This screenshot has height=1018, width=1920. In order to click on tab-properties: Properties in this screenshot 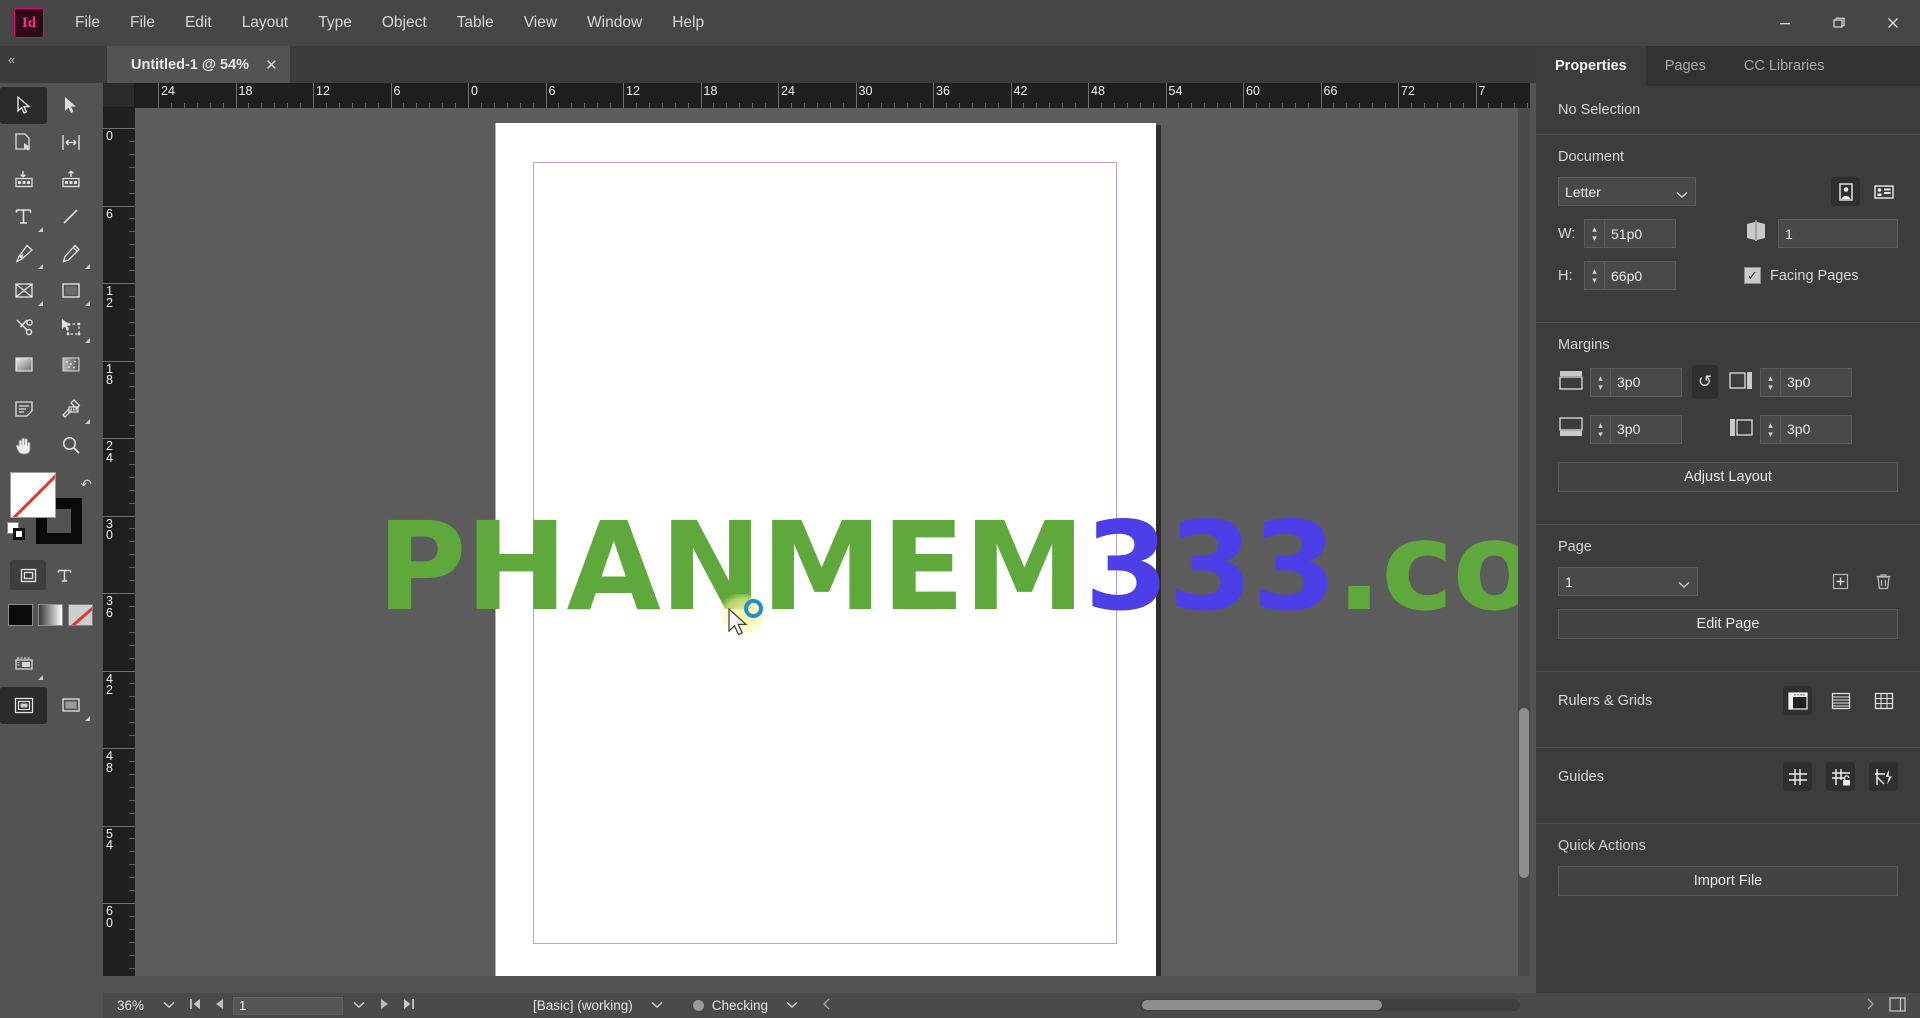, I will do `click(1591, 66)`.